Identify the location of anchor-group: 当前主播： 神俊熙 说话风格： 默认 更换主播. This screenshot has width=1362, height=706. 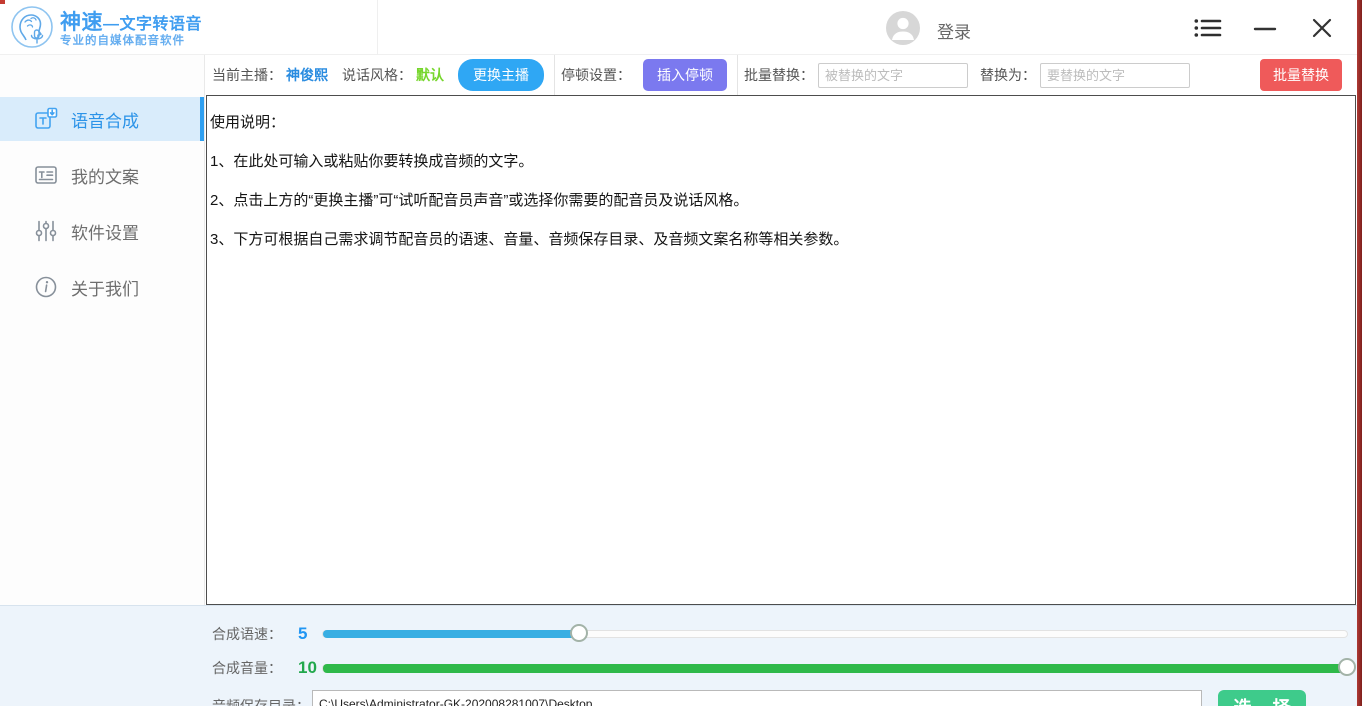
(380, 75).